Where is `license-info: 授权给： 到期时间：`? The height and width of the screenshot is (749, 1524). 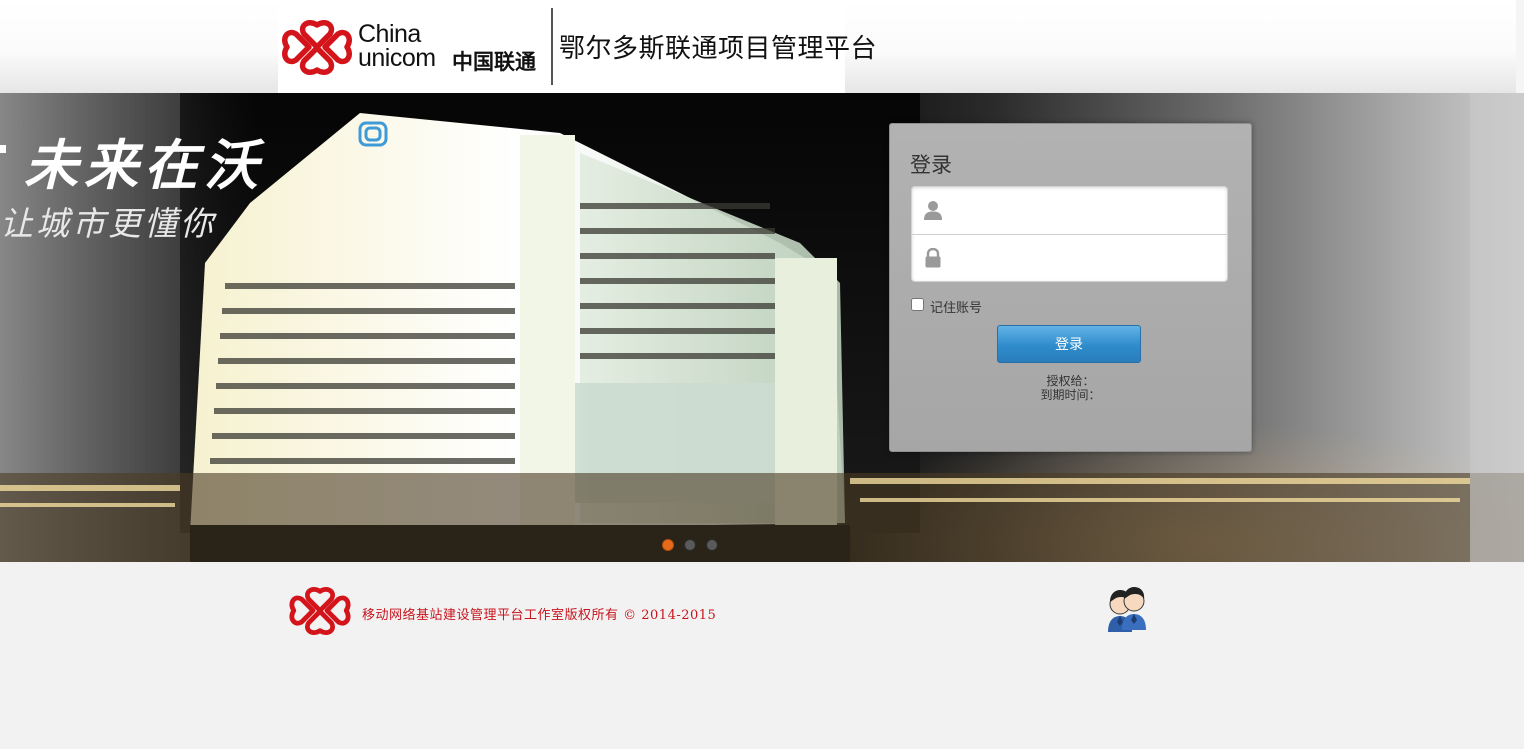
license-info: 授权给： 到期时间： is located at coordinates (1070, 388).